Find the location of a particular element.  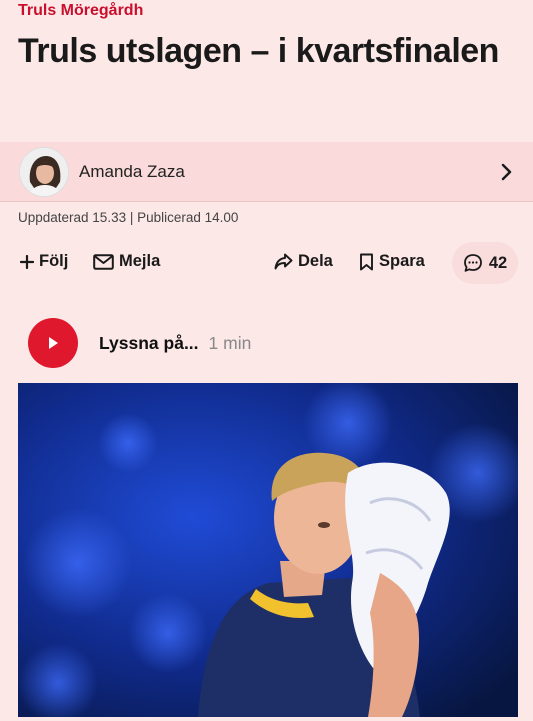

comments-count: 42 is located at coordinates (498, 262).